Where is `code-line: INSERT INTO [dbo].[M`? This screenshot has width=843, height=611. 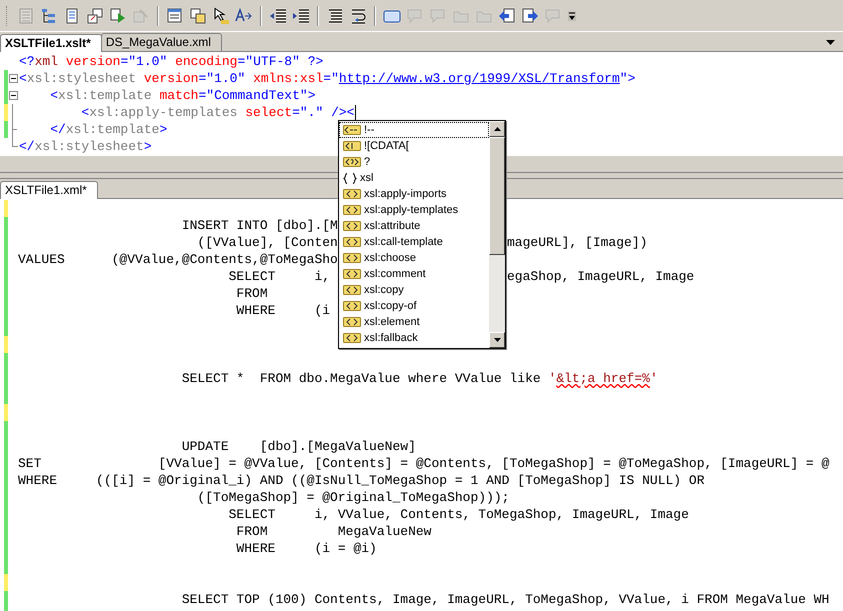
code-line: INSERT INTO [dbo].[M is located at coordinates (259, 225).